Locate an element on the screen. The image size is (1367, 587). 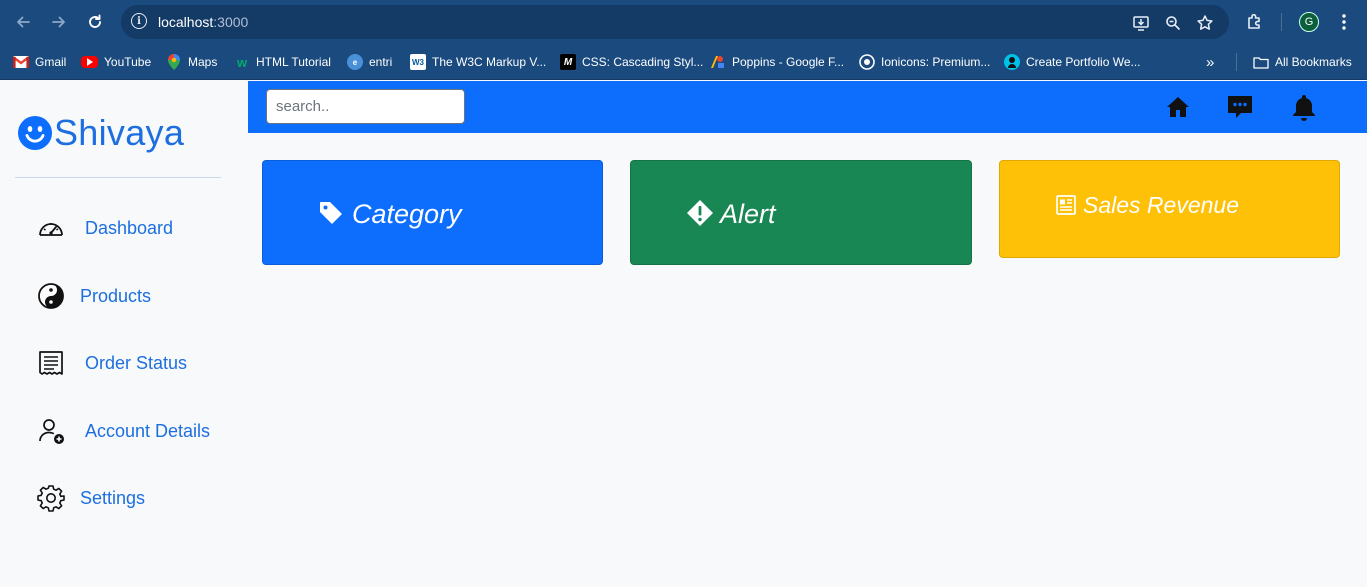
sidebar-label-dashboard: Dashboard is located at coordinates (129, 227).